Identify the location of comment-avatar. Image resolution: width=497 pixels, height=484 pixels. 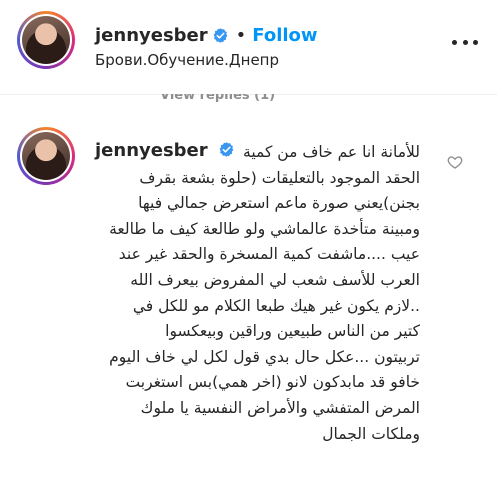
(46, 156).